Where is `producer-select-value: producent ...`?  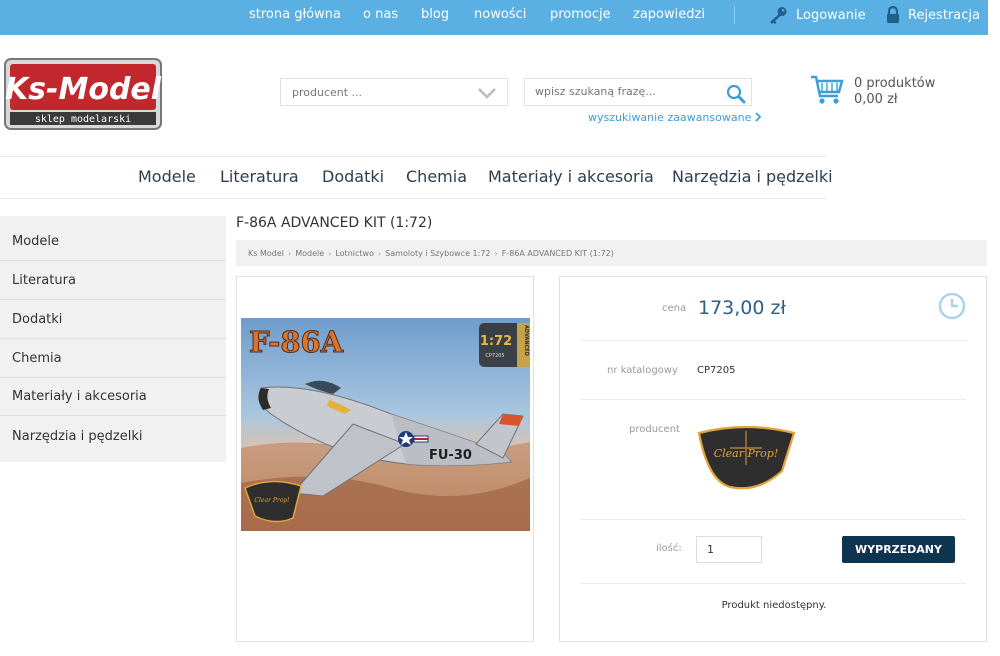 producer-select-value: producent ... is located at coordinates (327, 92).